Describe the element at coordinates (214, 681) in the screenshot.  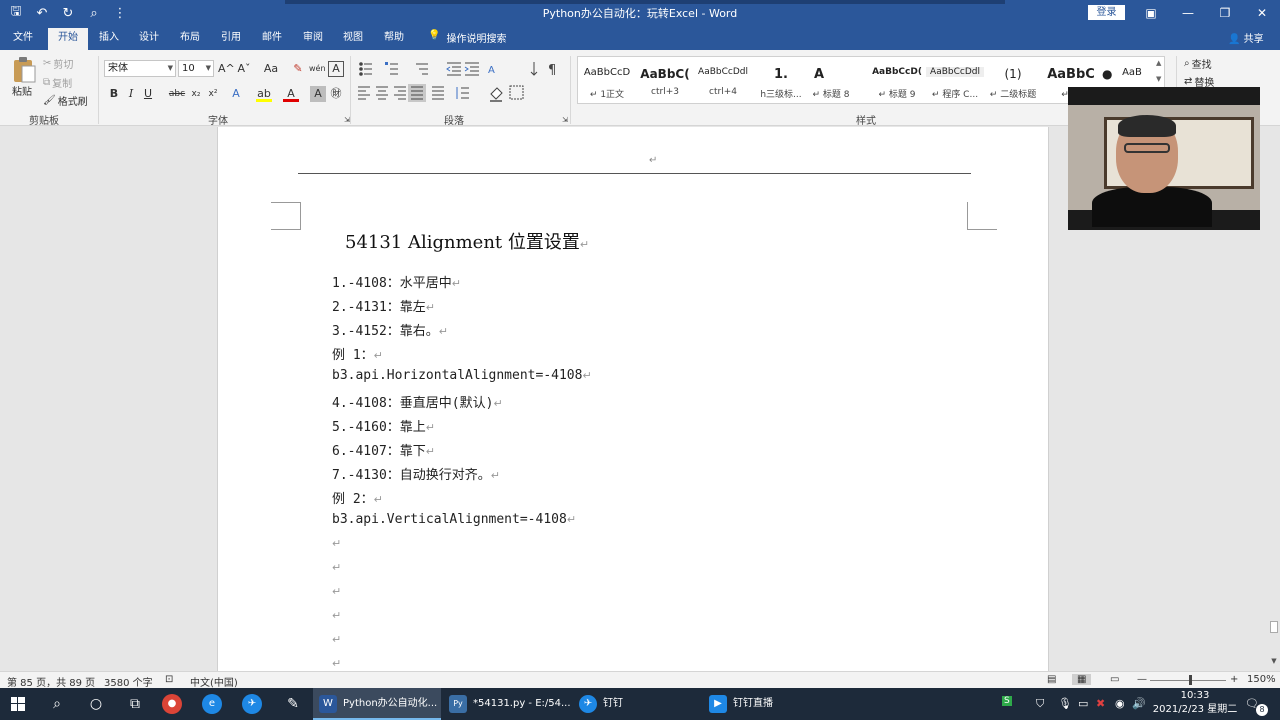
I see `language-indicator: 中文(中国)` at that location.